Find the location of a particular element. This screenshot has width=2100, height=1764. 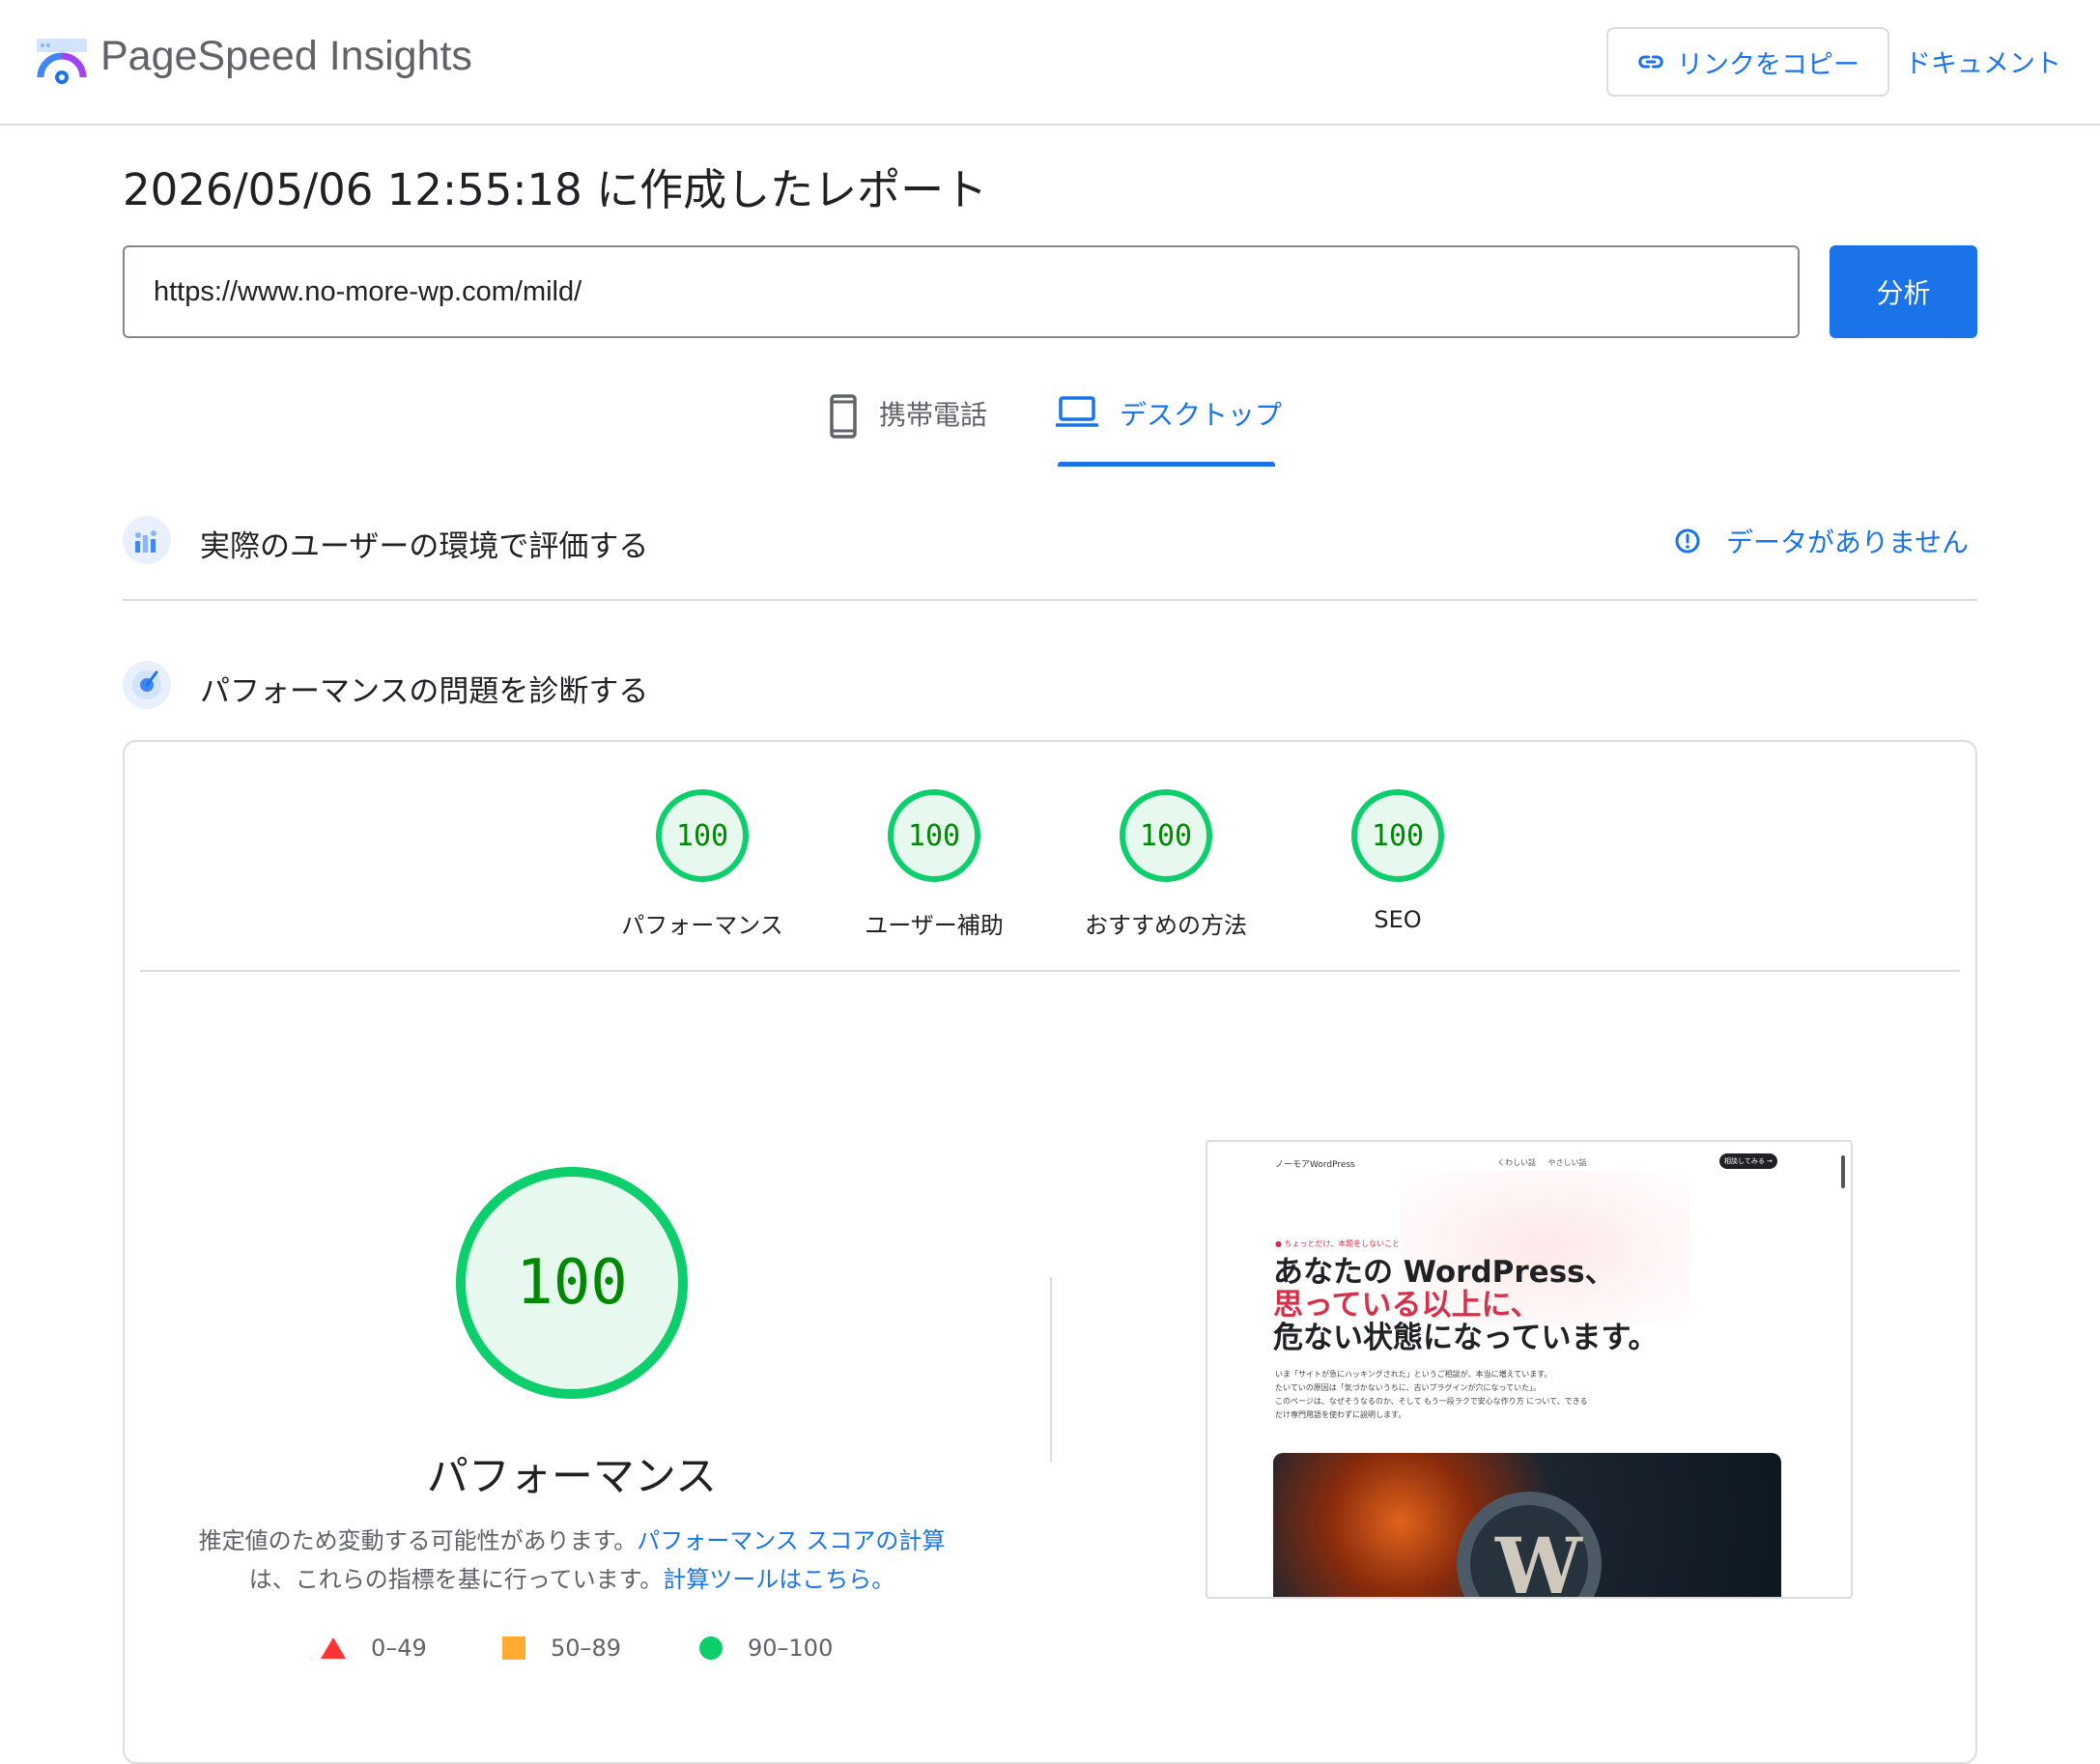

screenshot-body-line: たいていの原因は「気づかないうちに、古いプラグインが穴になっていた」。 is located at coordinates (1408, 1387).